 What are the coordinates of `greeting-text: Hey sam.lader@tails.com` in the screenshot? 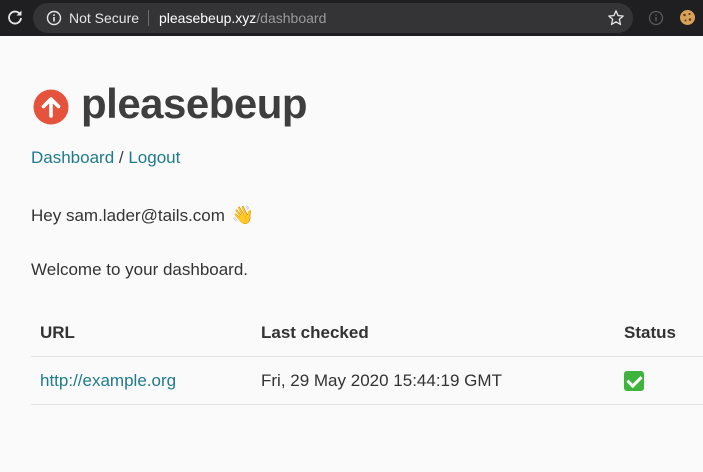 It's located at (128, 215).